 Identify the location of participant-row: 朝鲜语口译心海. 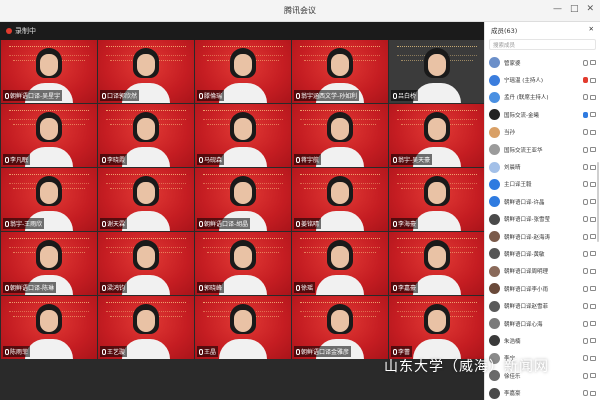
(542, 323).